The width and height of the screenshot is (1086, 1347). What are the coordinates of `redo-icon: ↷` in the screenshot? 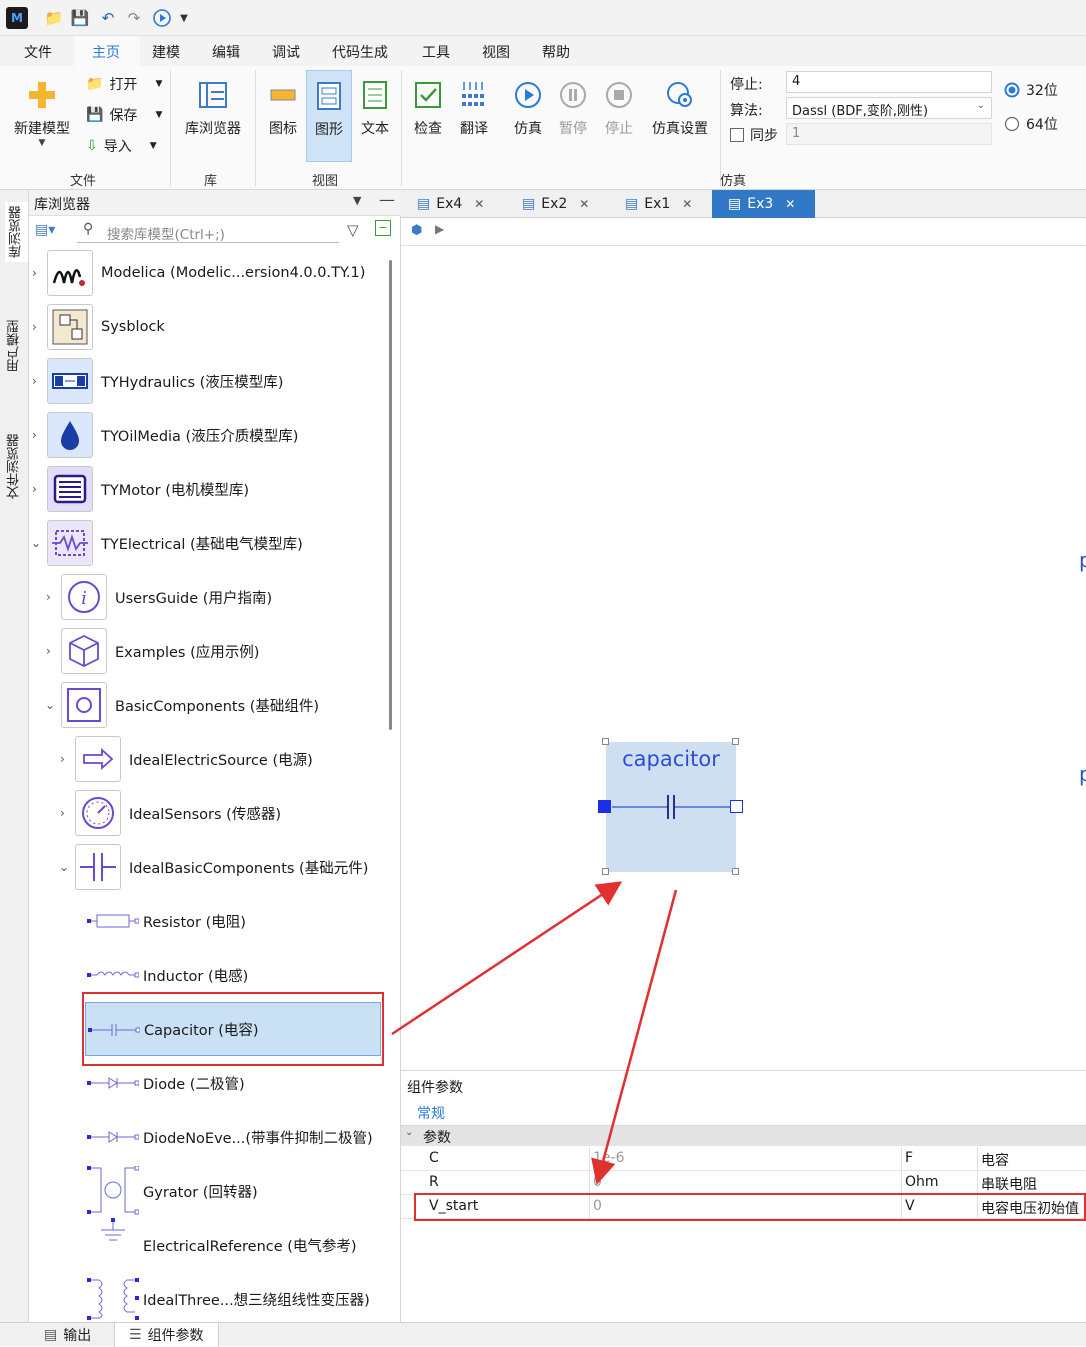 It's located at (134, 18).